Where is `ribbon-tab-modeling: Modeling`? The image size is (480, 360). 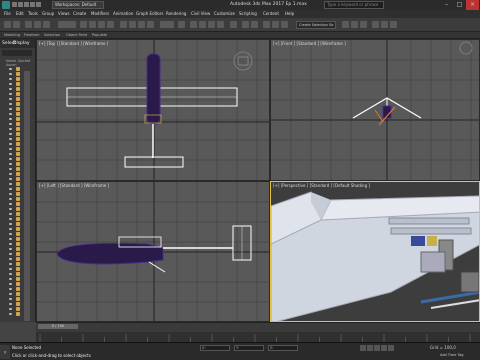 ribbon-tab-modeling: Modeling is located at coordinates (12, 35).